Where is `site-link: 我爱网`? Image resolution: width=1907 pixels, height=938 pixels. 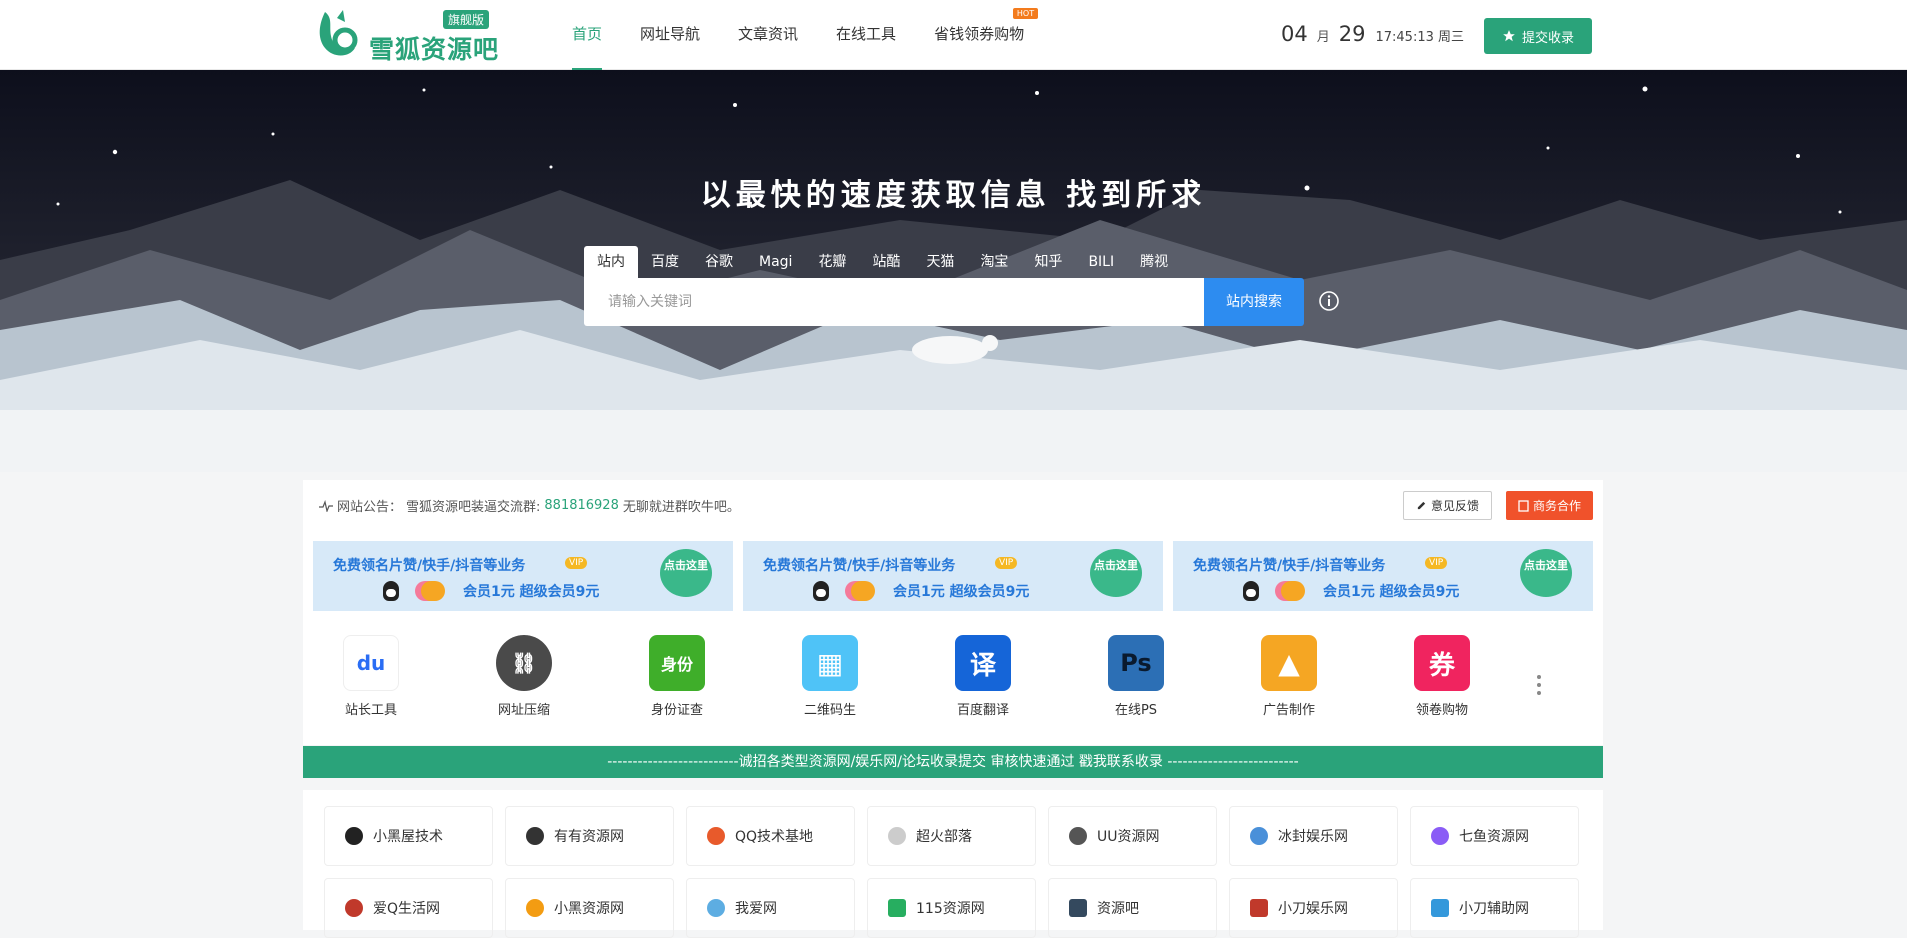 site-link: 我爱网 is located at coordinates (770, 908).